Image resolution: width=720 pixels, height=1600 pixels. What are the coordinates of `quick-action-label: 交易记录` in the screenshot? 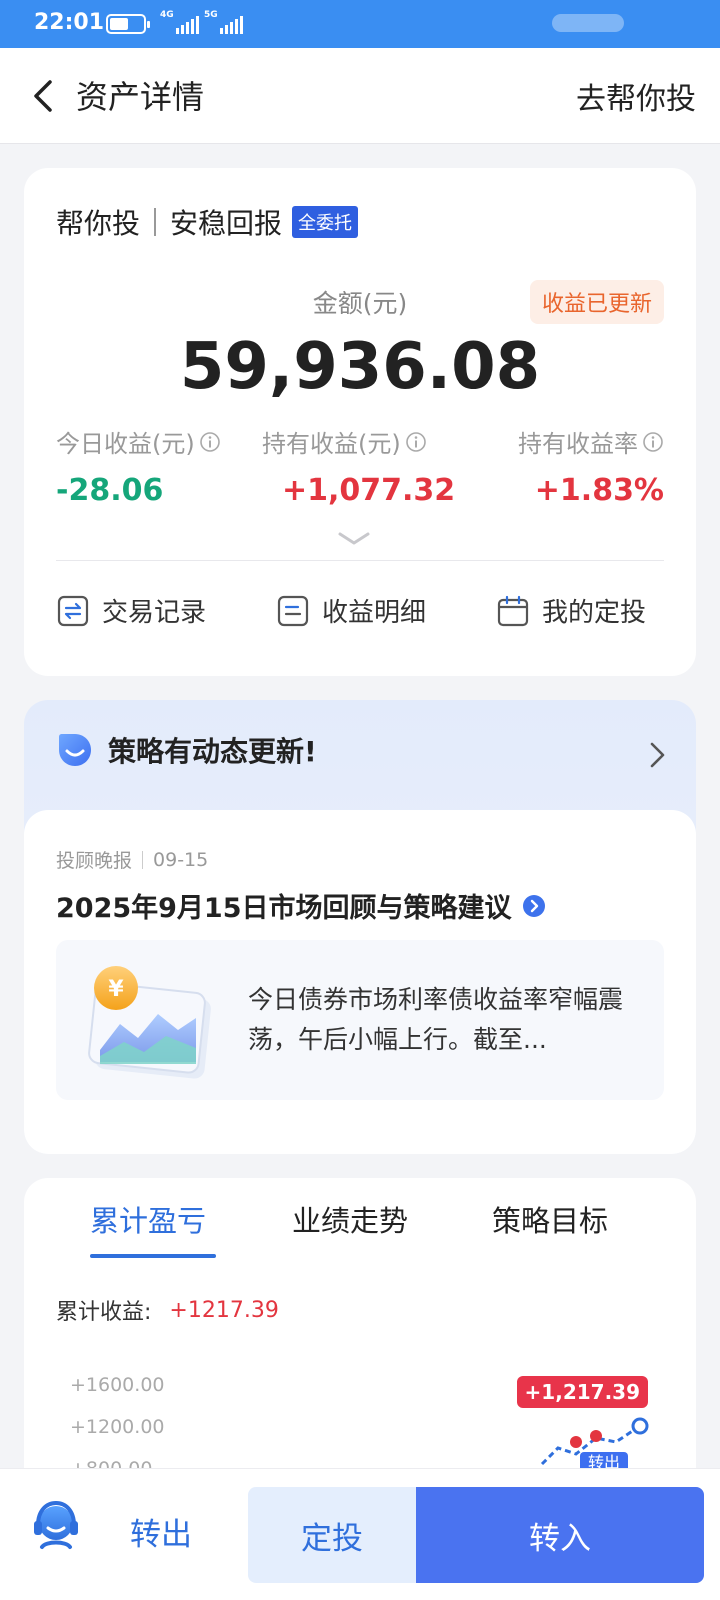 It's located at (154, 613).